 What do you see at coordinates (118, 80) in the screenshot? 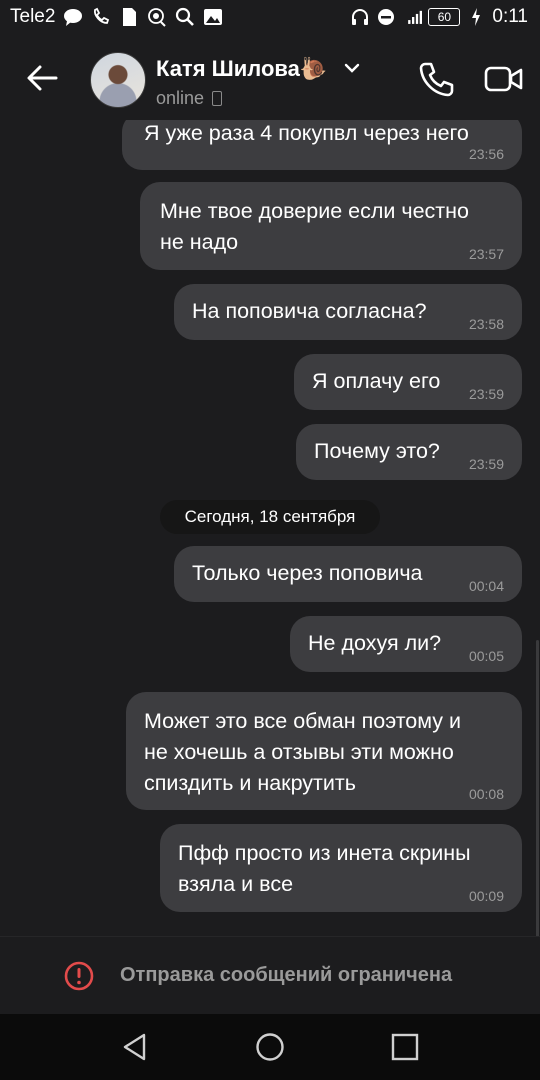
I see `avatar` at bounding box center [118, 80].